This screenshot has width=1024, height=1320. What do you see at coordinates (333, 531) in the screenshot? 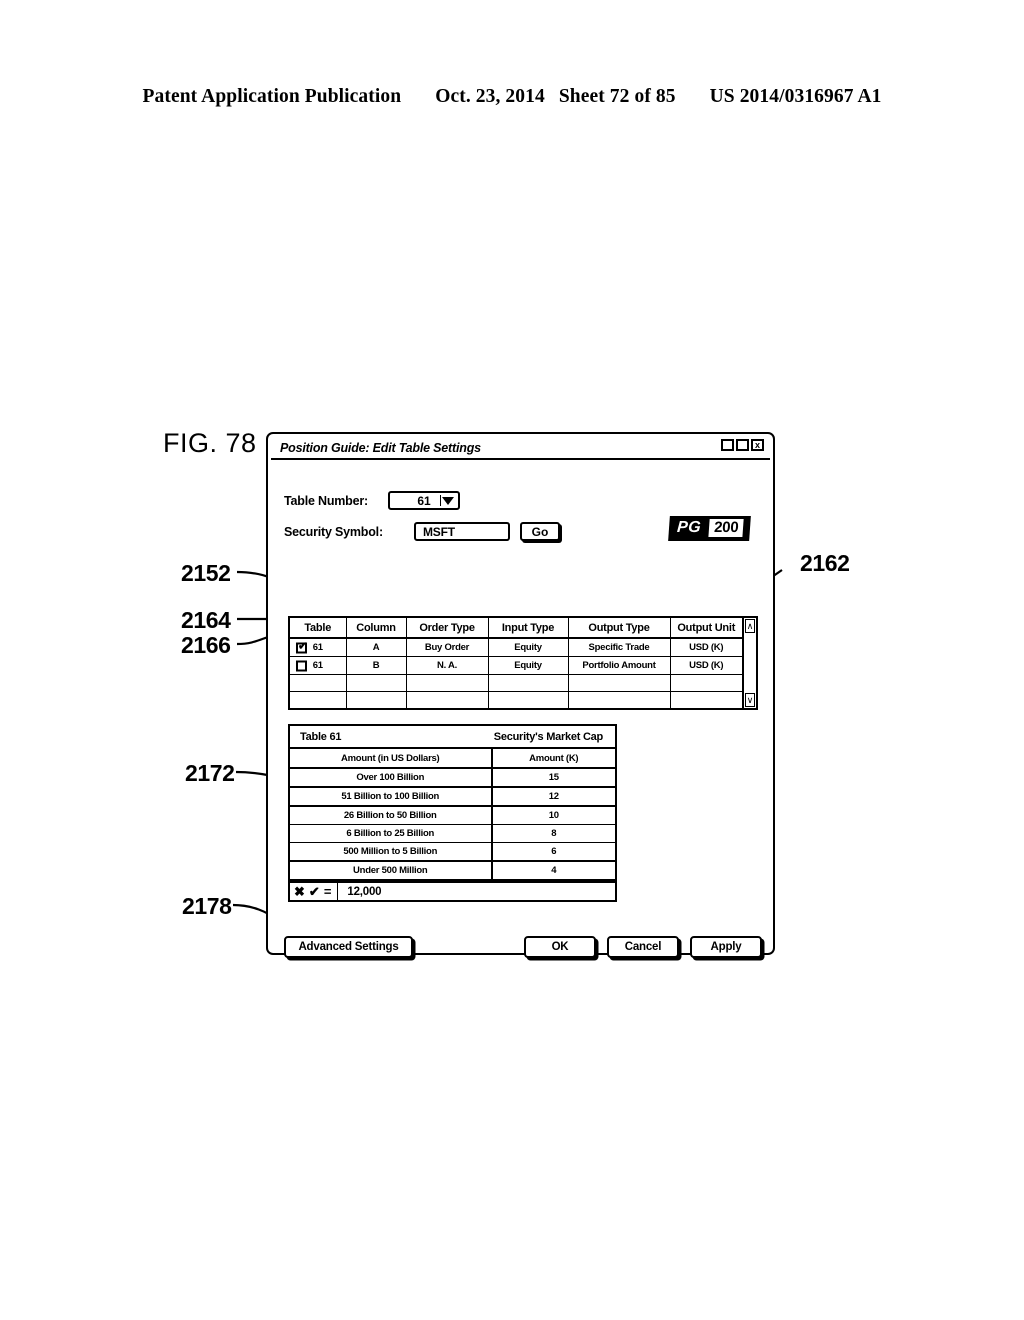
I see `security-symbol-label: Security Symbol:` at bounding box center [333, 531].